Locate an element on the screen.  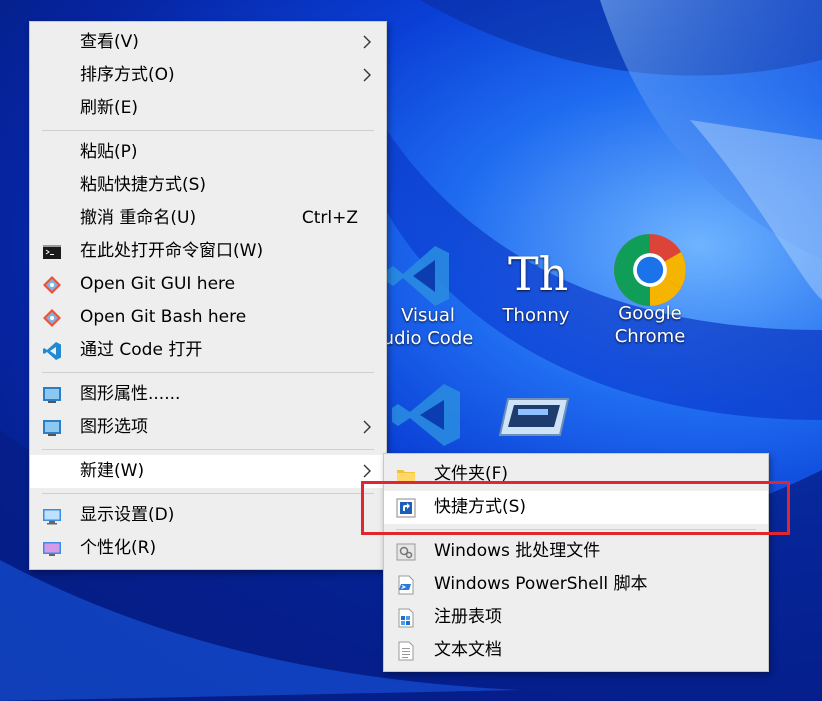
menu-item-label: 在此处打开命令窗口(W) is located at coordinates (172, 251).